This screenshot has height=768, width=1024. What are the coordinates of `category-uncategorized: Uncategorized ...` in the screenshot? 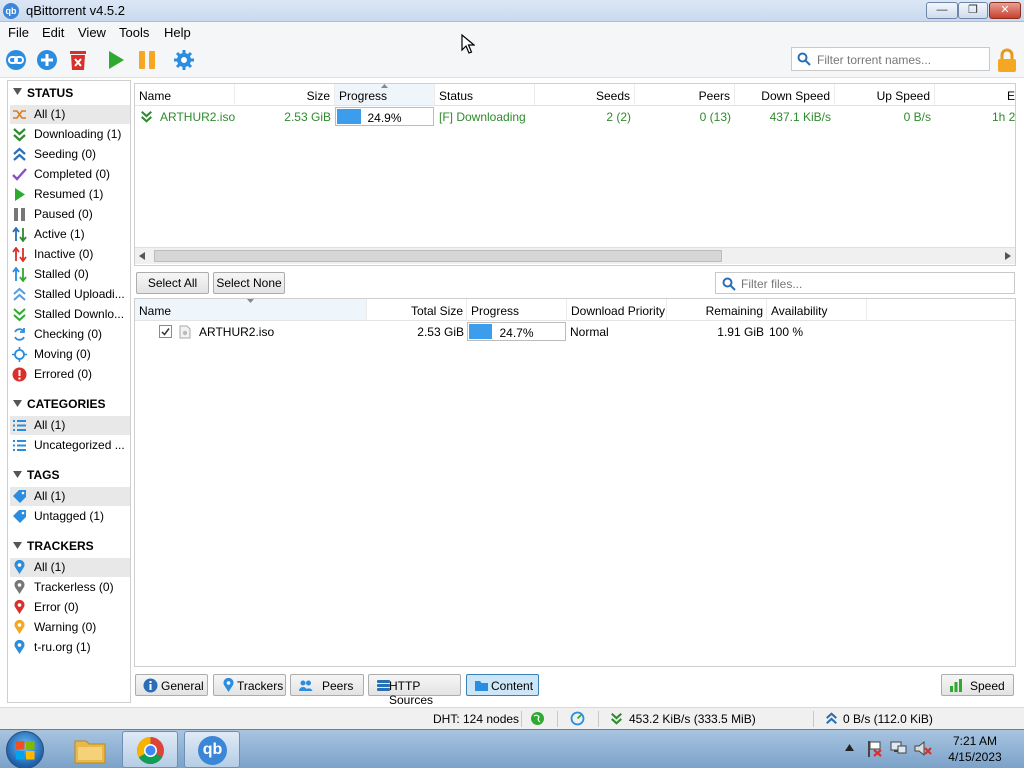 It's located at (70, 445).